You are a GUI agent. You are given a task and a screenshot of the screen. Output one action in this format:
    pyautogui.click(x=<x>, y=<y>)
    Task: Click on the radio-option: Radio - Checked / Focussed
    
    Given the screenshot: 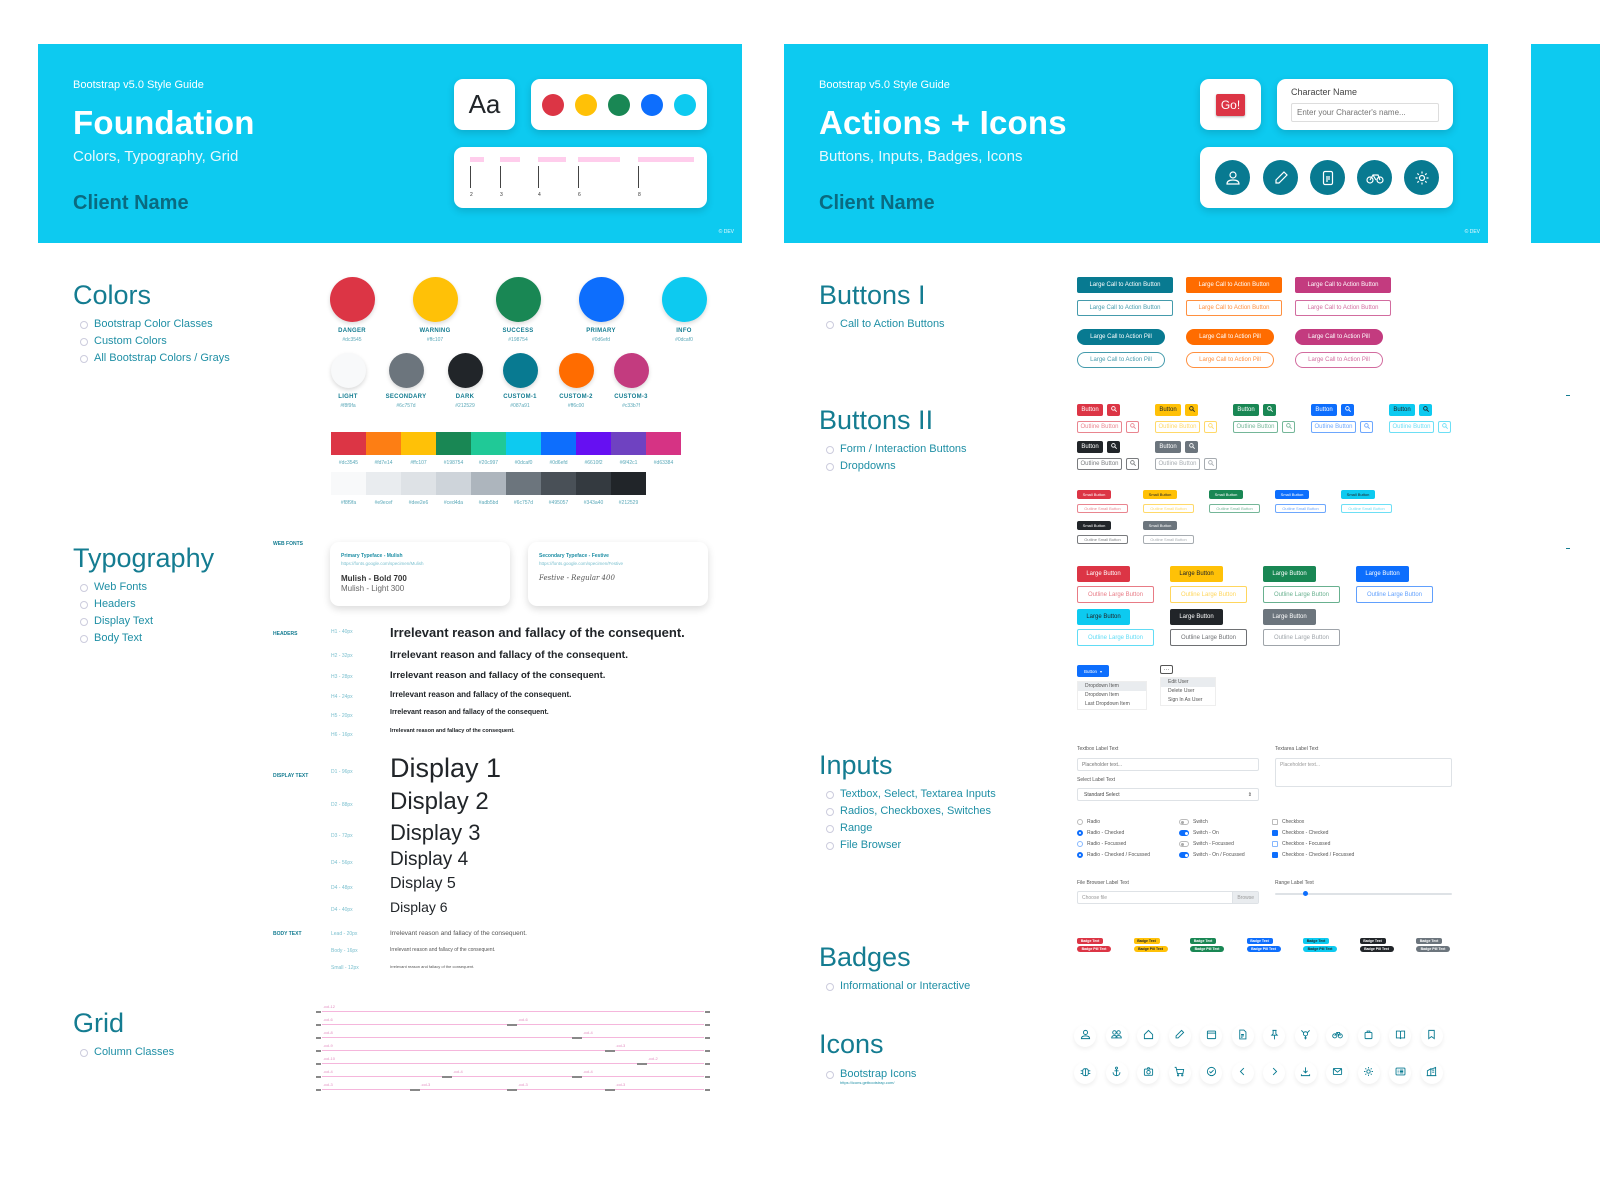 What is the action you would take?
    pyautogui.click(x=1113, y=855)
    